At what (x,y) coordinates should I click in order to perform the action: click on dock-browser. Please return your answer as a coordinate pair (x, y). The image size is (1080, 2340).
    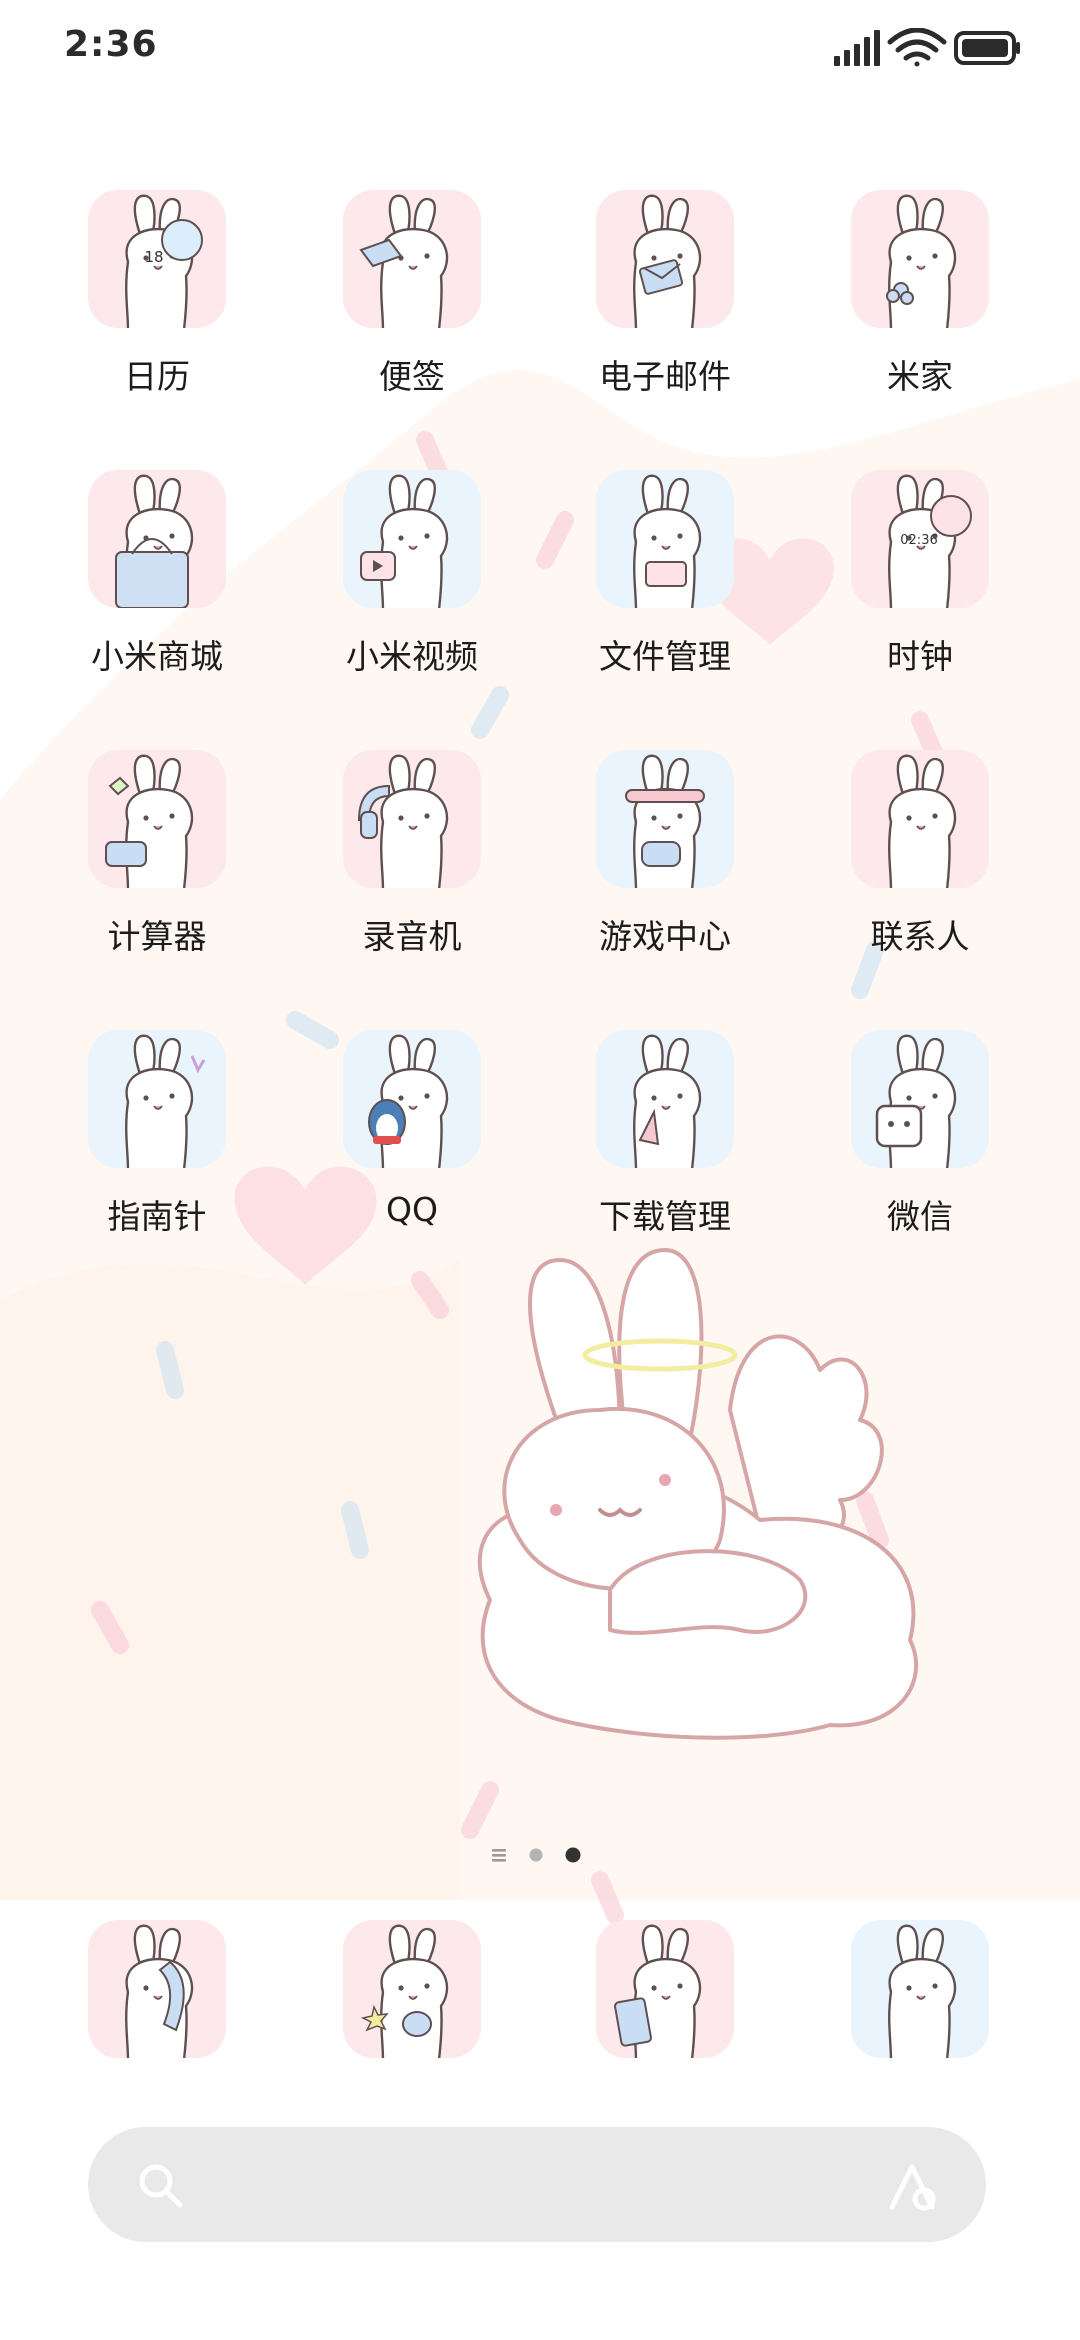
    Looking at the image, I should click on (663, 2035).